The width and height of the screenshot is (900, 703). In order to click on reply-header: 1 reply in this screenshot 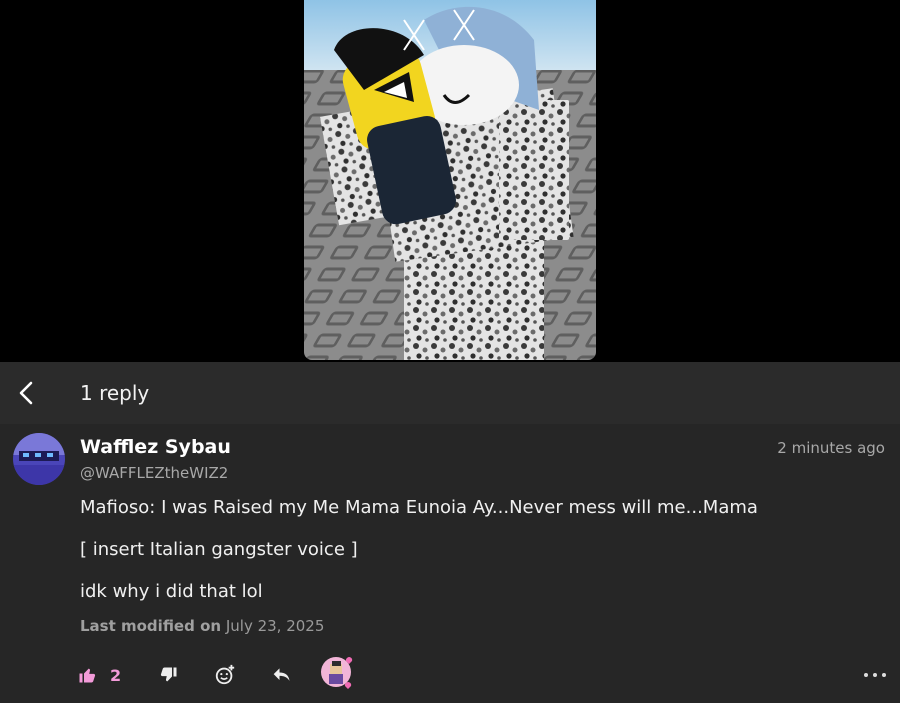, I will do `click(450, 393)`.